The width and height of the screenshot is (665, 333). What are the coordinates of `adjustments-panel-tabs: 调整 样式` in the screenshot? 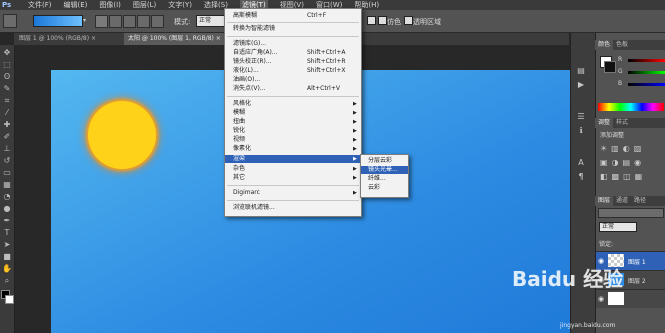 It's located at (630, 123).